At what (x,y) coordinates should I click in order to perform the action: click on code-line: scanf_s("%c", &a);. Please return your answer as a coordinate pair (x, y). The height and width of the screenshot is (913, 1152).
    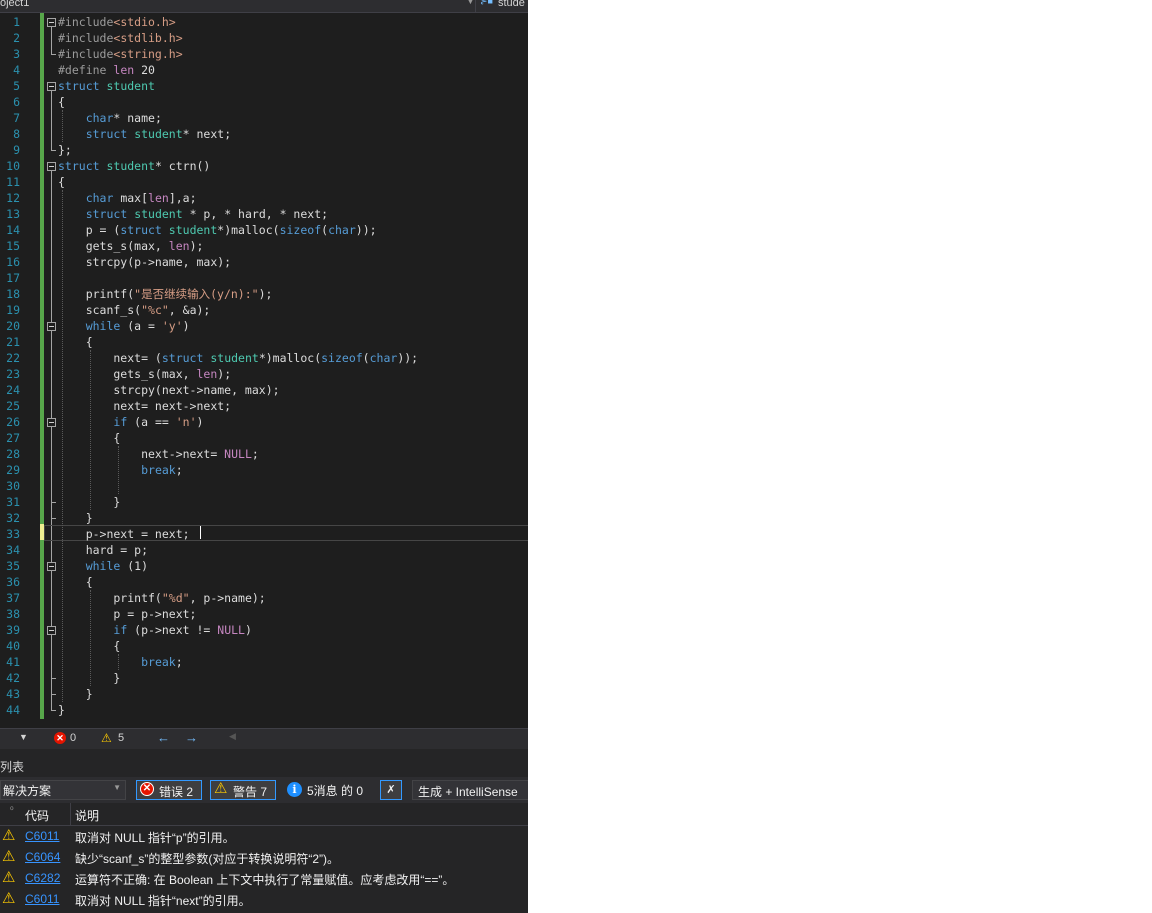
    Looking at the image, I should click on (134, 310).